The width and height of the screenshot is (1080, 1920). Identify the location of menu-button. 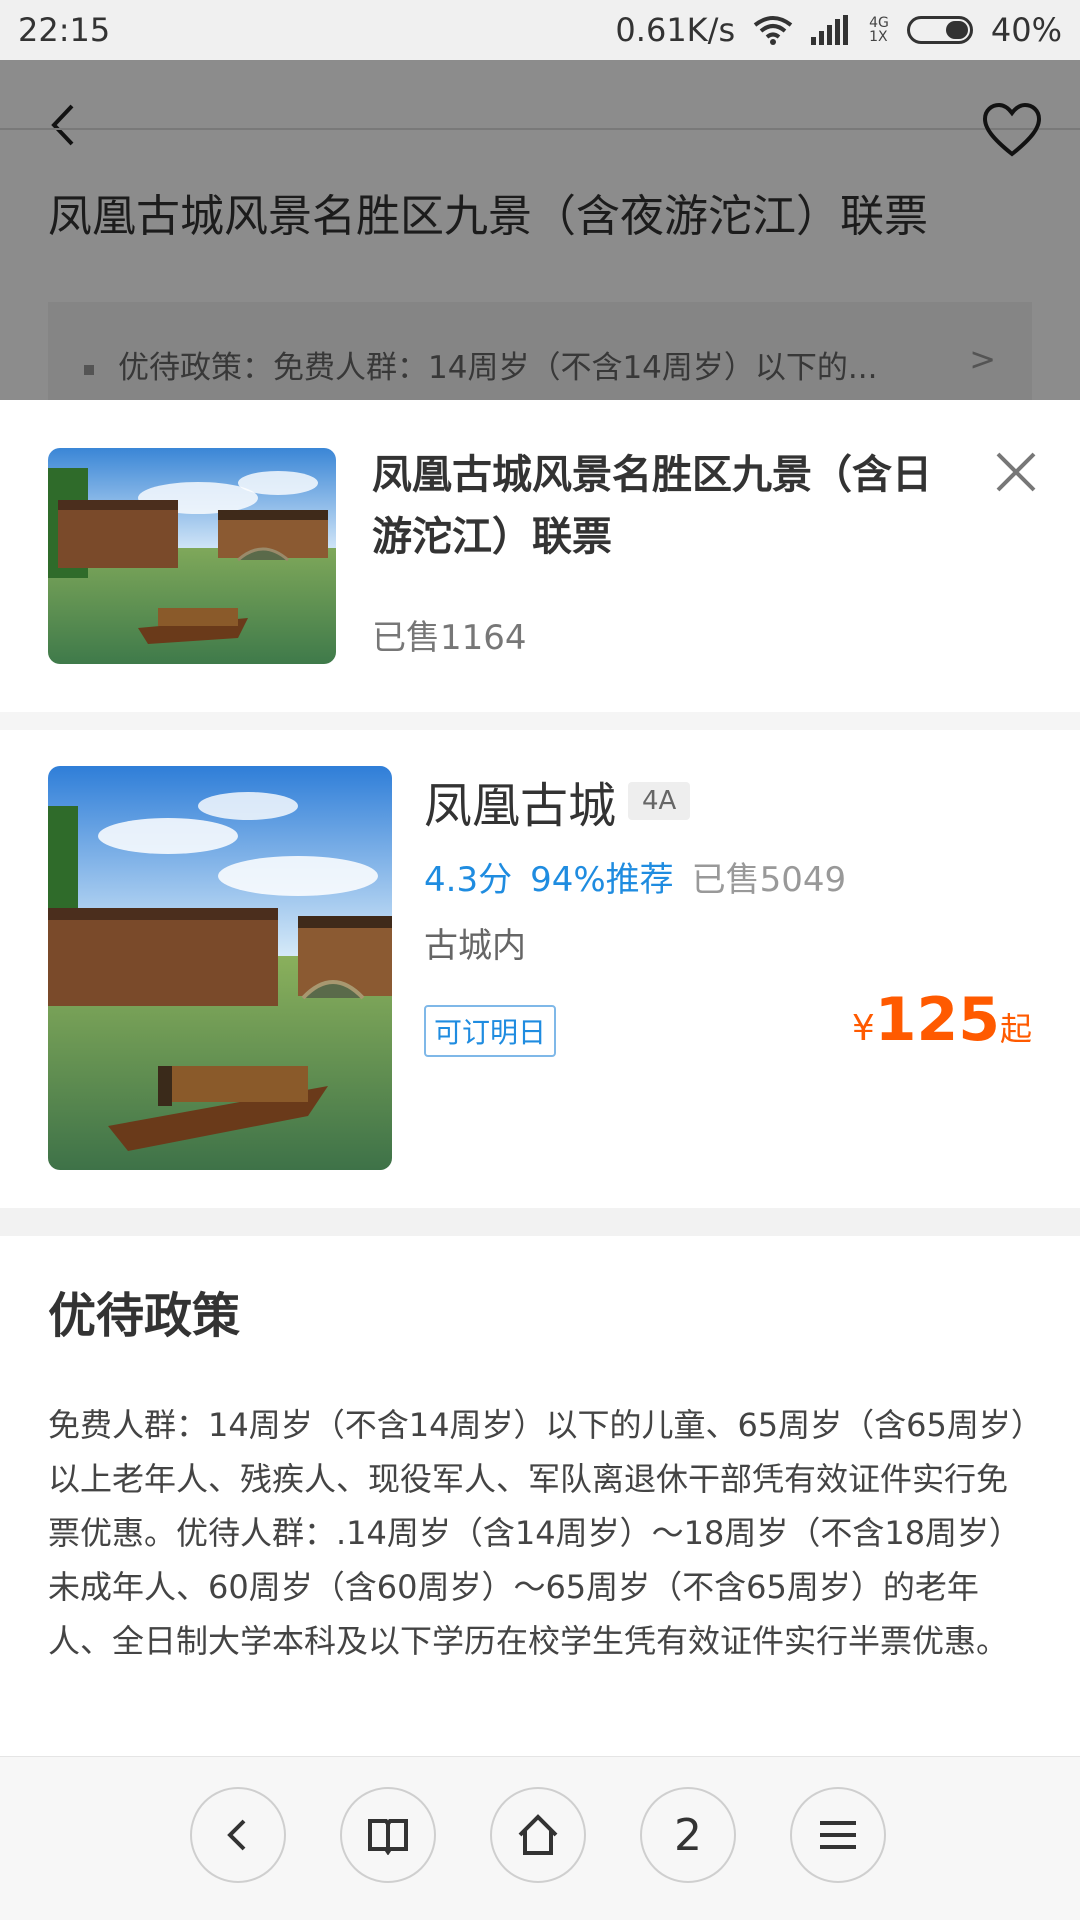
(838, 1835).